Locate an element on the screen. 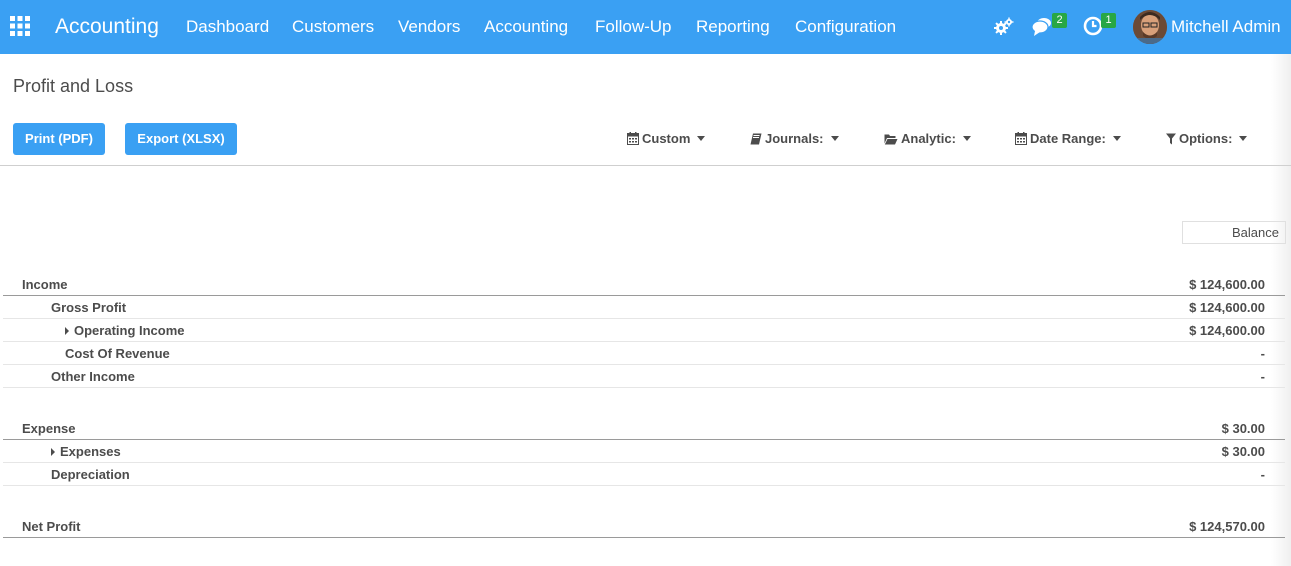 Image resolution: width=1291 pixels, height=566 pixels. menu-item-follow-up: Follow-Up is located at coordinates (633, 27).